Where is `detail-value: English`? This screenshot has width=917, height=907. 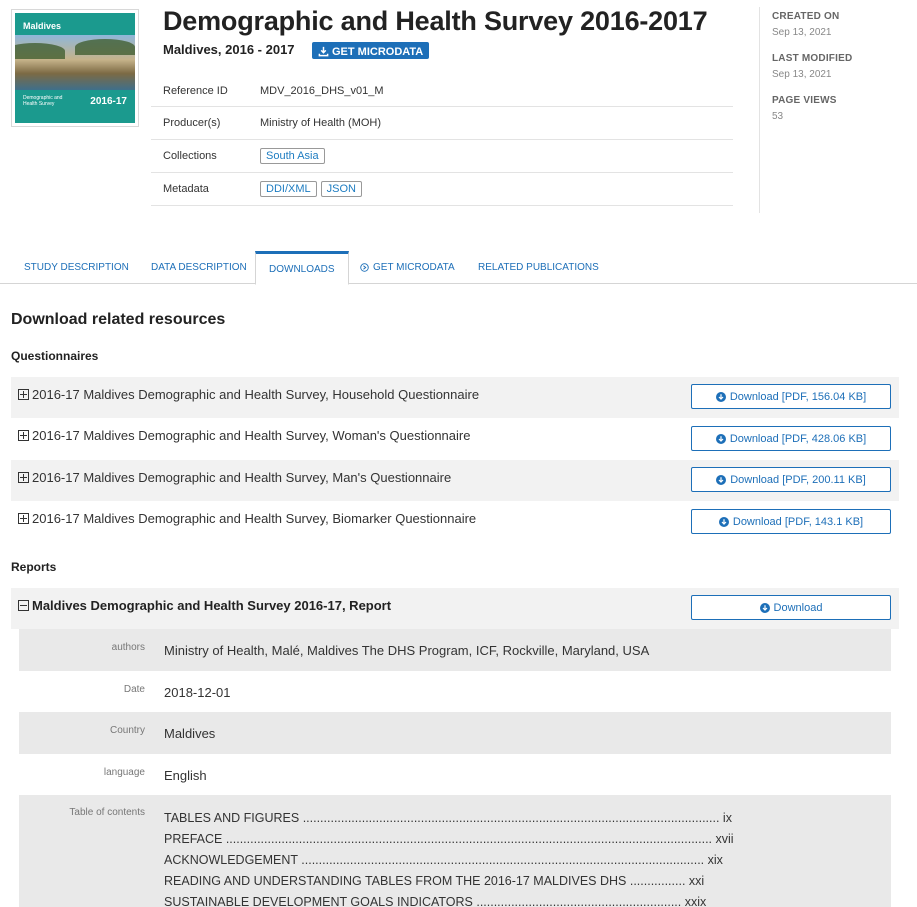 detail-value: English is located at coordinates (185, 775).